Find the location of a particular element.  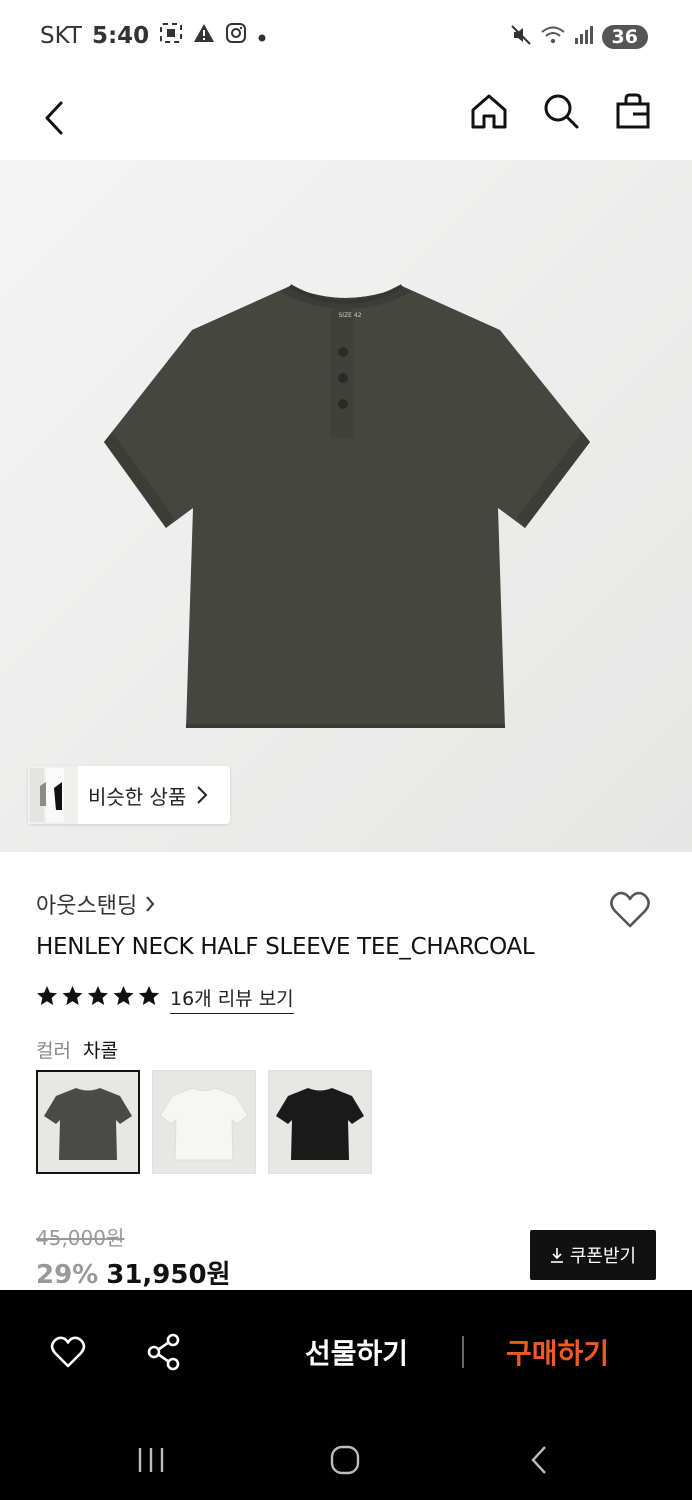

warning-icon is located at coordinates (204, 36).